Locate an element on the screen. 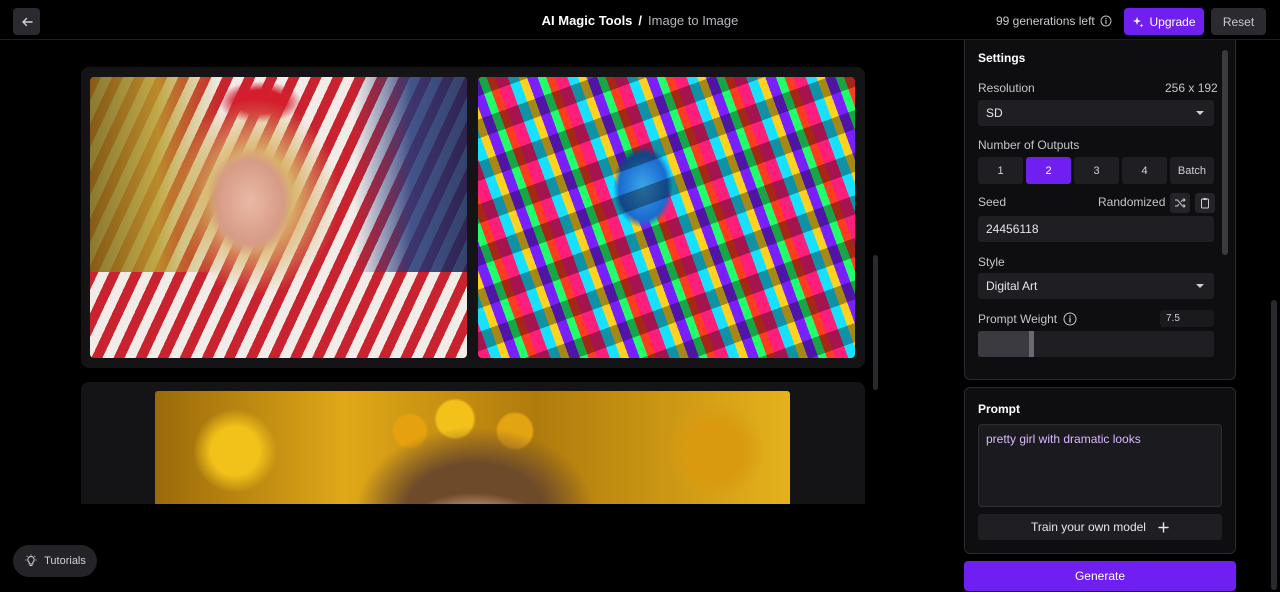 The image size is (1280, 592). tutorials-label: Tutorials is located at coordinates (65, 561).